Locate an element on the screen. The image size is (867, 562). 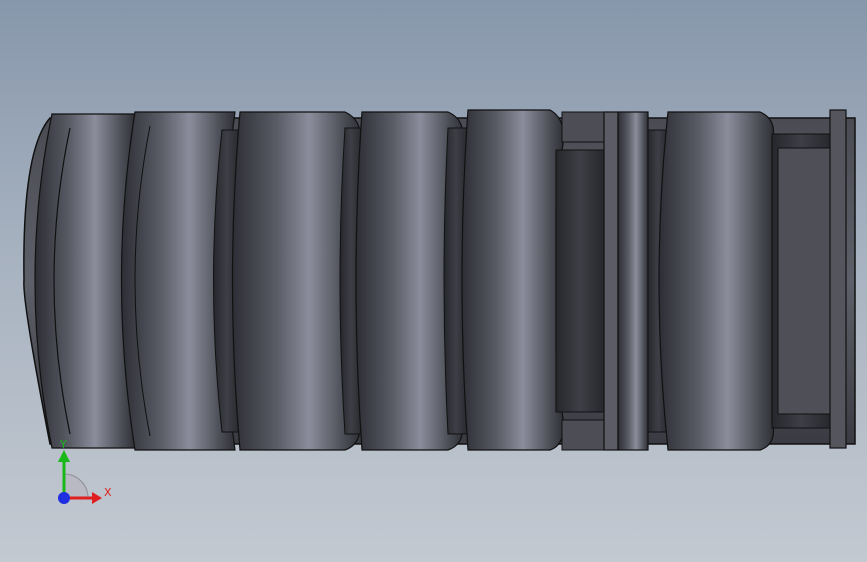
z-axis-icon is located at coordinates (64, 498).